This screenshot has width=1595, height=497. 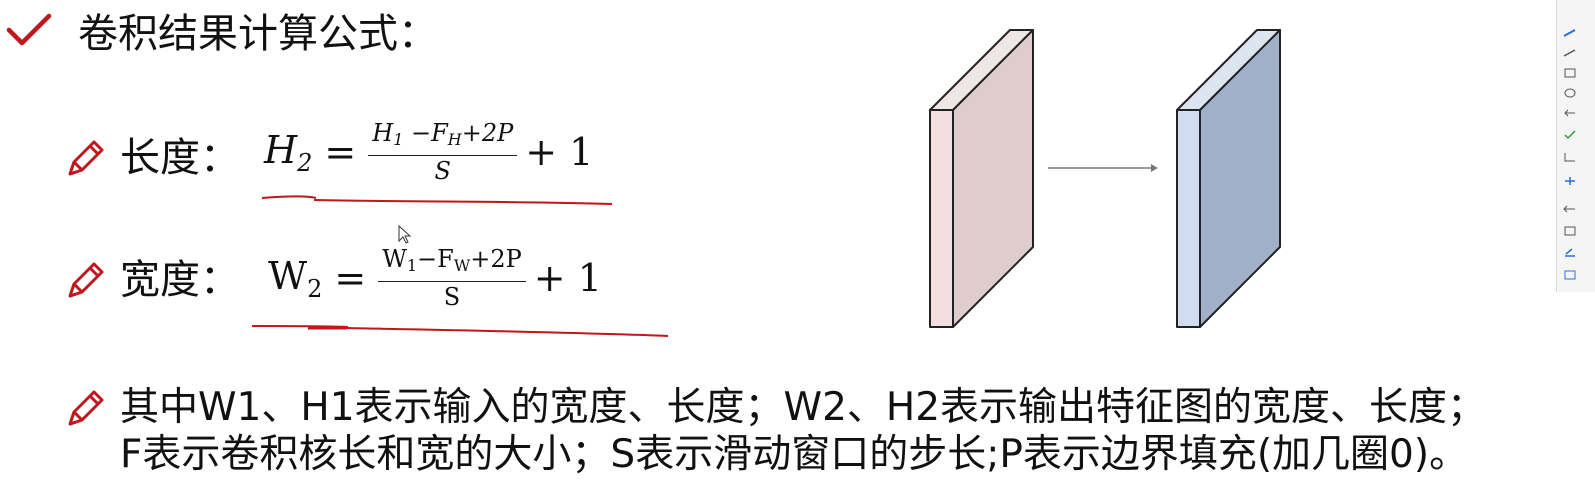 What do you see at coordinates (1570, 33) in the screenshot?
I see `pen-tool-icon` at bounding box center [1570, 33].